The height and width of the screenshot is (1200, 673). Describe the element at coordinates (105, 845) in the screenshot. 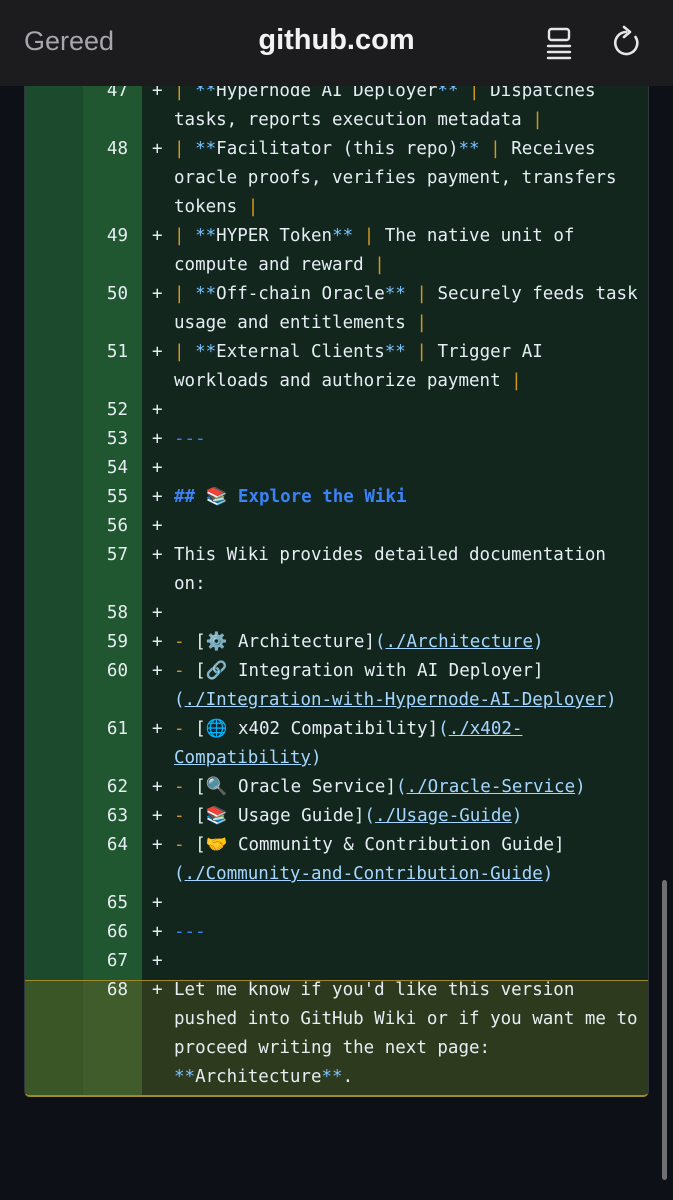

I see `line-number: 64` at that location.